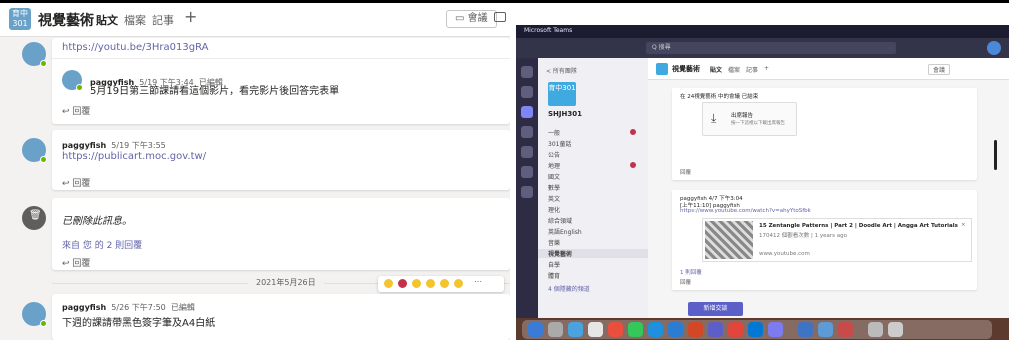  What do you see at coordinates (388, 283) in the screenshot?
I see `like-icon` at bounding box center [388, 283].